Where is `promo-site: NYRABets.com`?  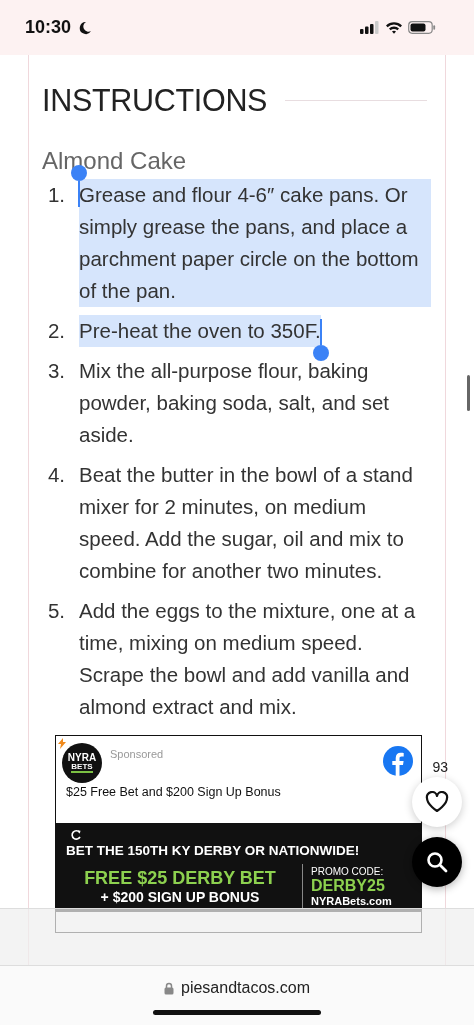
promo-site: NYRABets.com is located at coordinates (352, 900).